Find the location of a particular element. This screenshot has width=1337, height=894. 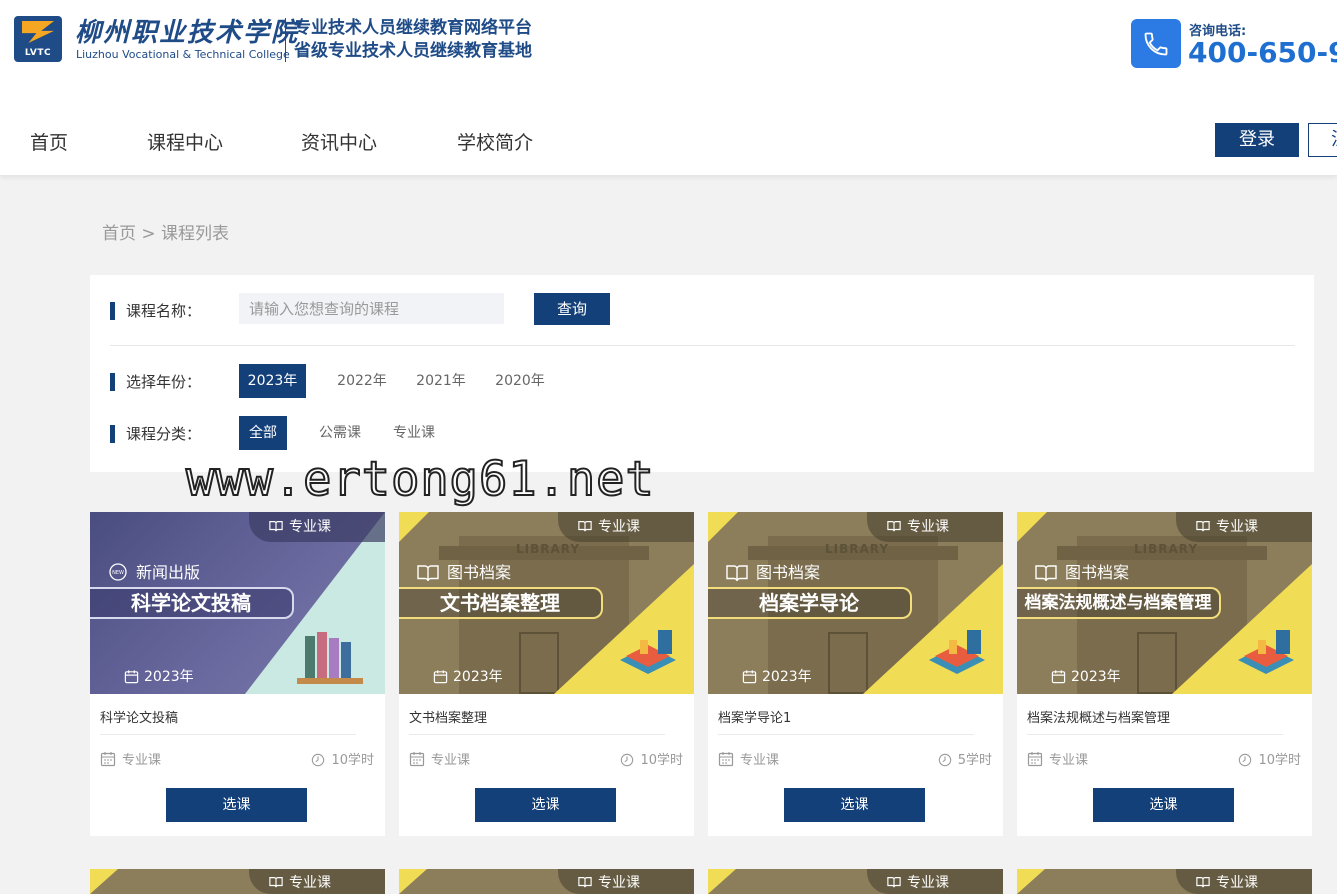

logo-divider is located at coordinates (285, 40).